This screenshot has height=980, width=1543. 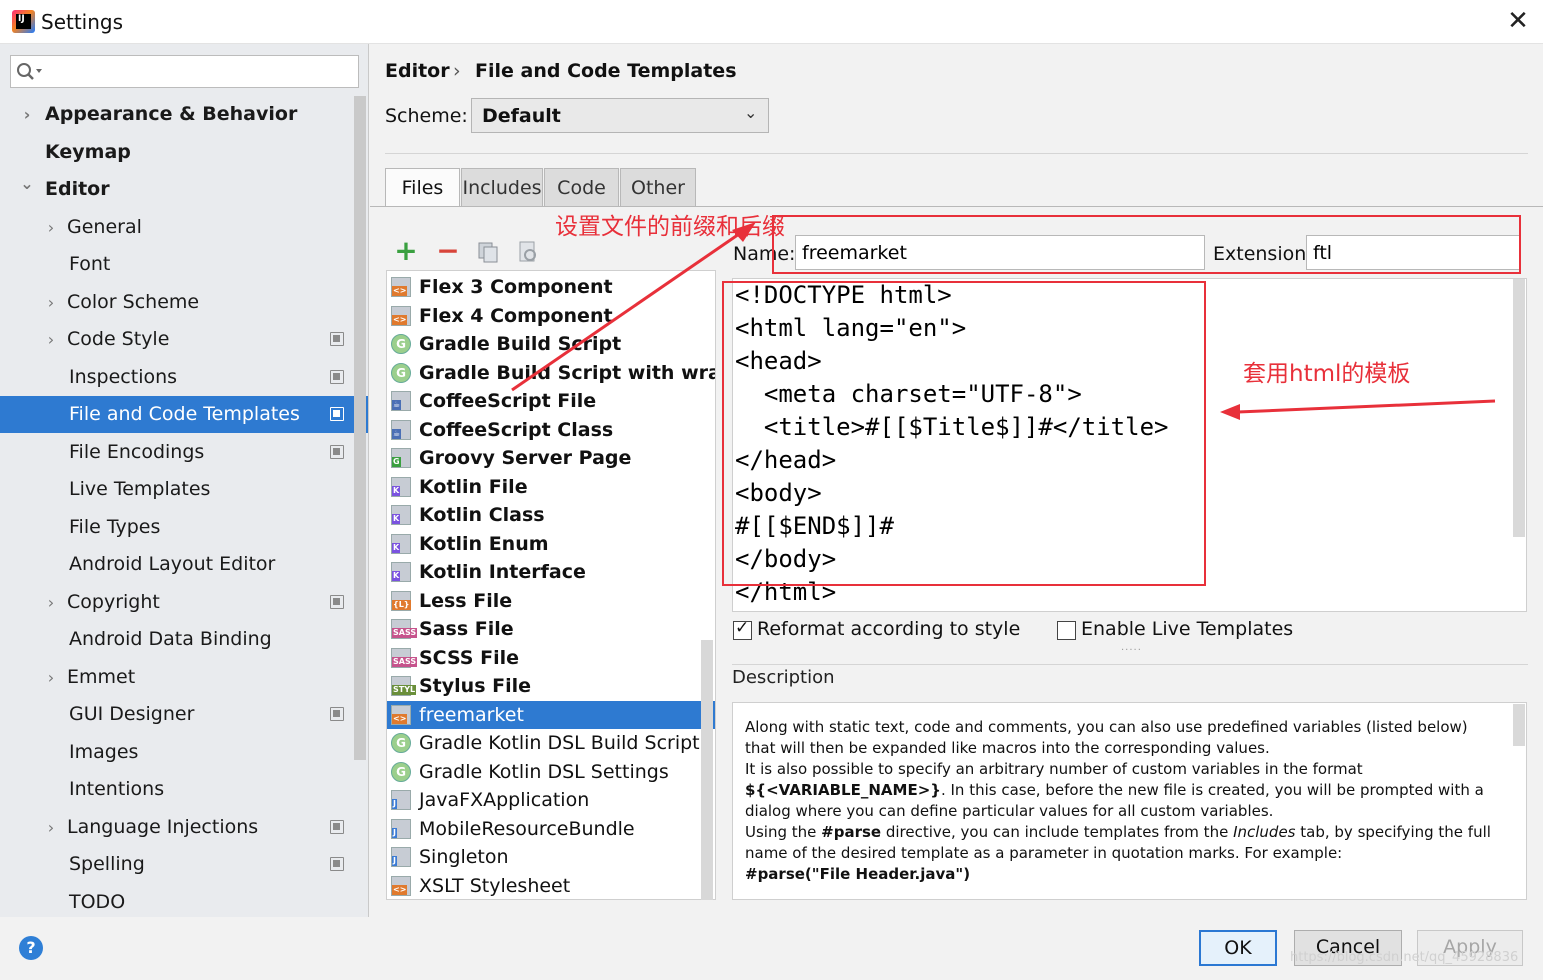 What do you see at coordinates (1130, 664) in the screenshot?
I see `divider` at bounding box center [1130, 664].